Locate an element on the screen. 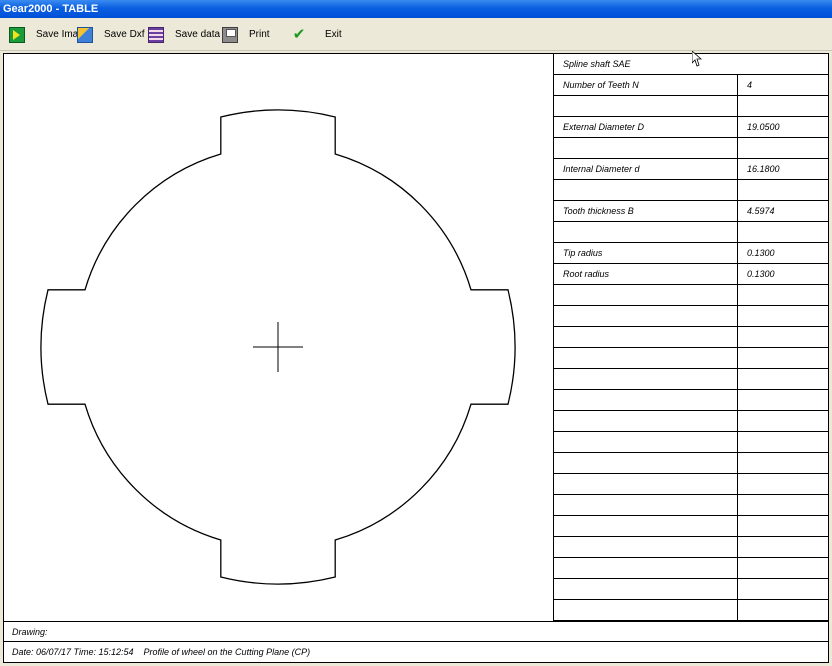  save-dxf-button: Save Dxf is located at coordinates (111, 35).